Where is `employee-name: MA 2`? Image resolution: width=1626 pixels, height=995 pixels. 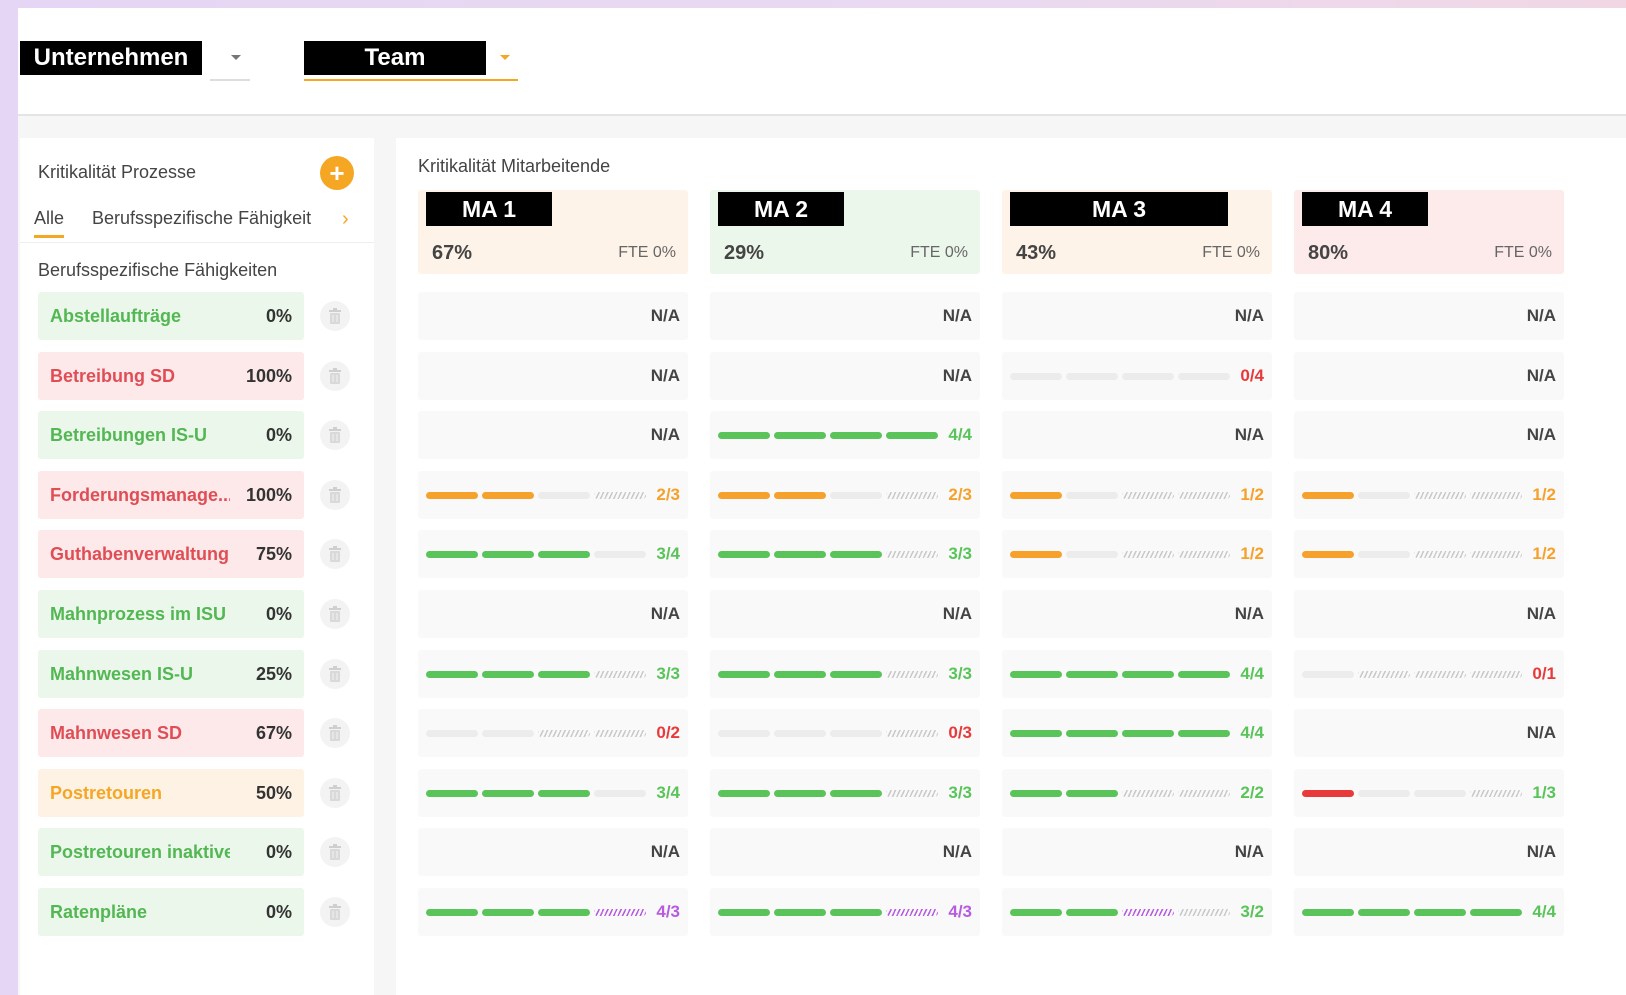 employee-name: MA 2 is located at coordinates (781, 209).